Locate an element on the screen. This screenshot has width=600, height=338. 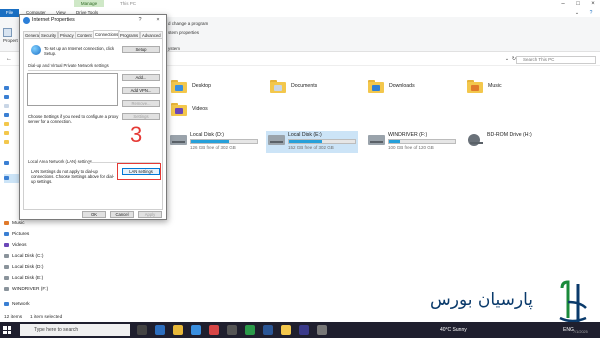
tab-privacy: Privacy is located at coordinates (67, 34).